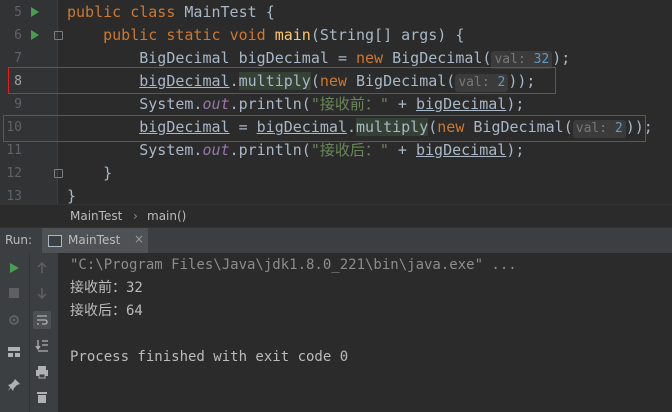 The image size is (672, 412). I want to click on code-text: public class MainTest {, so click(171, 12).